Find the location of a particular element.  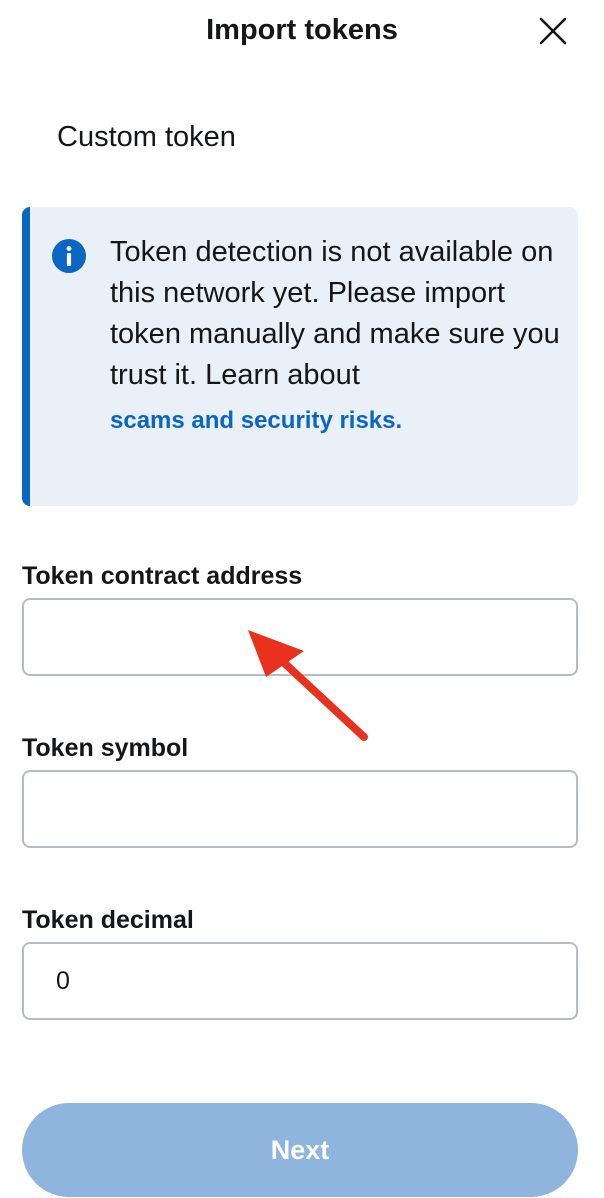

close-button is located at coordinates (553, 31).